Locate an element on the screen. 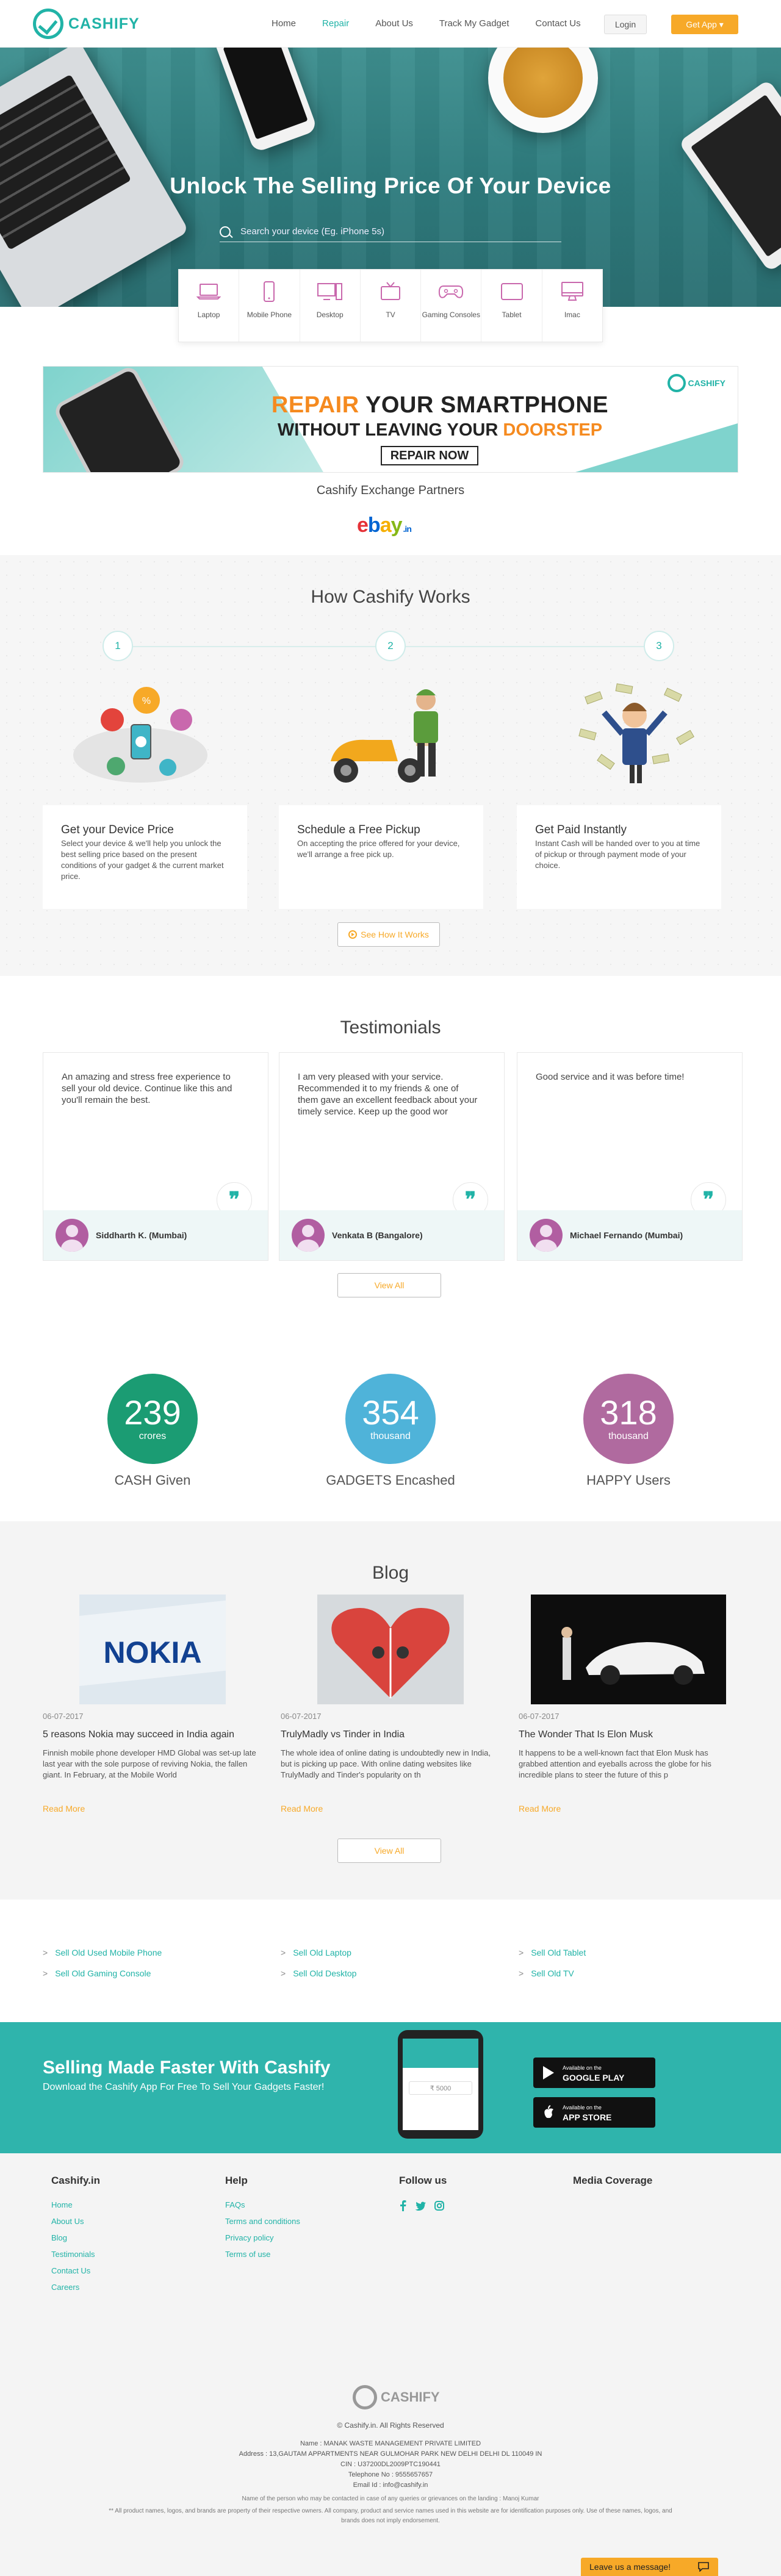 This screenshot has width=781, height=2576. blog-image-nokia: NOKIA is located at coordinates (152, 1650).